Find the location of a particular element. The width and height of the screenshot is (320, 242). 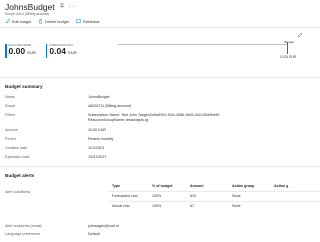

delete-budget-button: Delete budget is located at coordinates (53, 21).